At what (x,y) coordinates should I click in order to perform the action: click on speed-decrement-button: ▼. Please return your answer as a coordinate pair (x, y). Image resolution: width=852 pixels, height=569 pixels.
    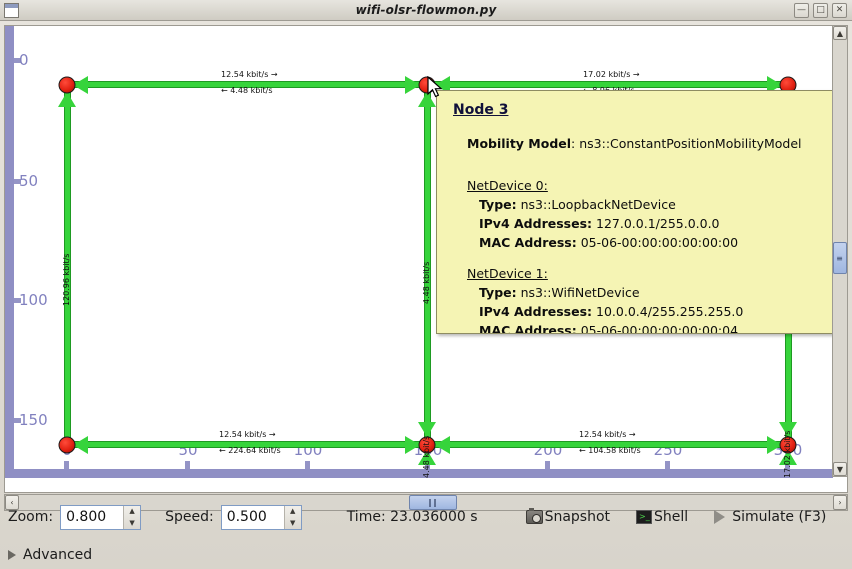
    Looking at the image, I should click on (293, 523).